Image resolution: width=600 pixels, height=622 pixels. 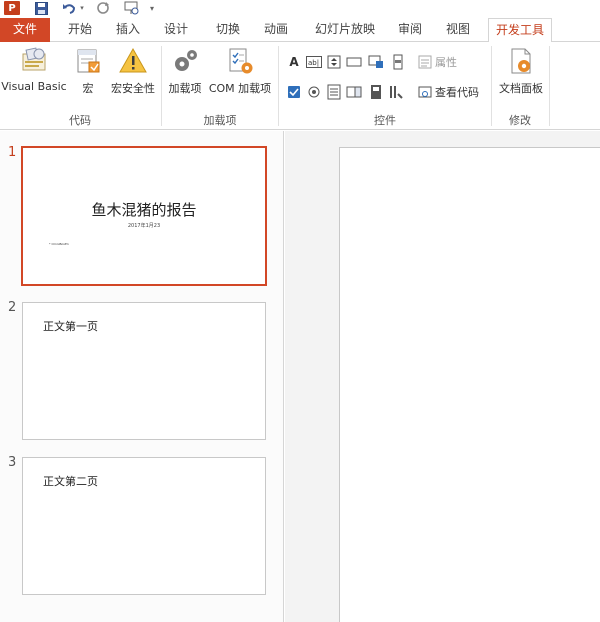 I want to click on tab-transitions: 切换, so click(x=228, y=30).